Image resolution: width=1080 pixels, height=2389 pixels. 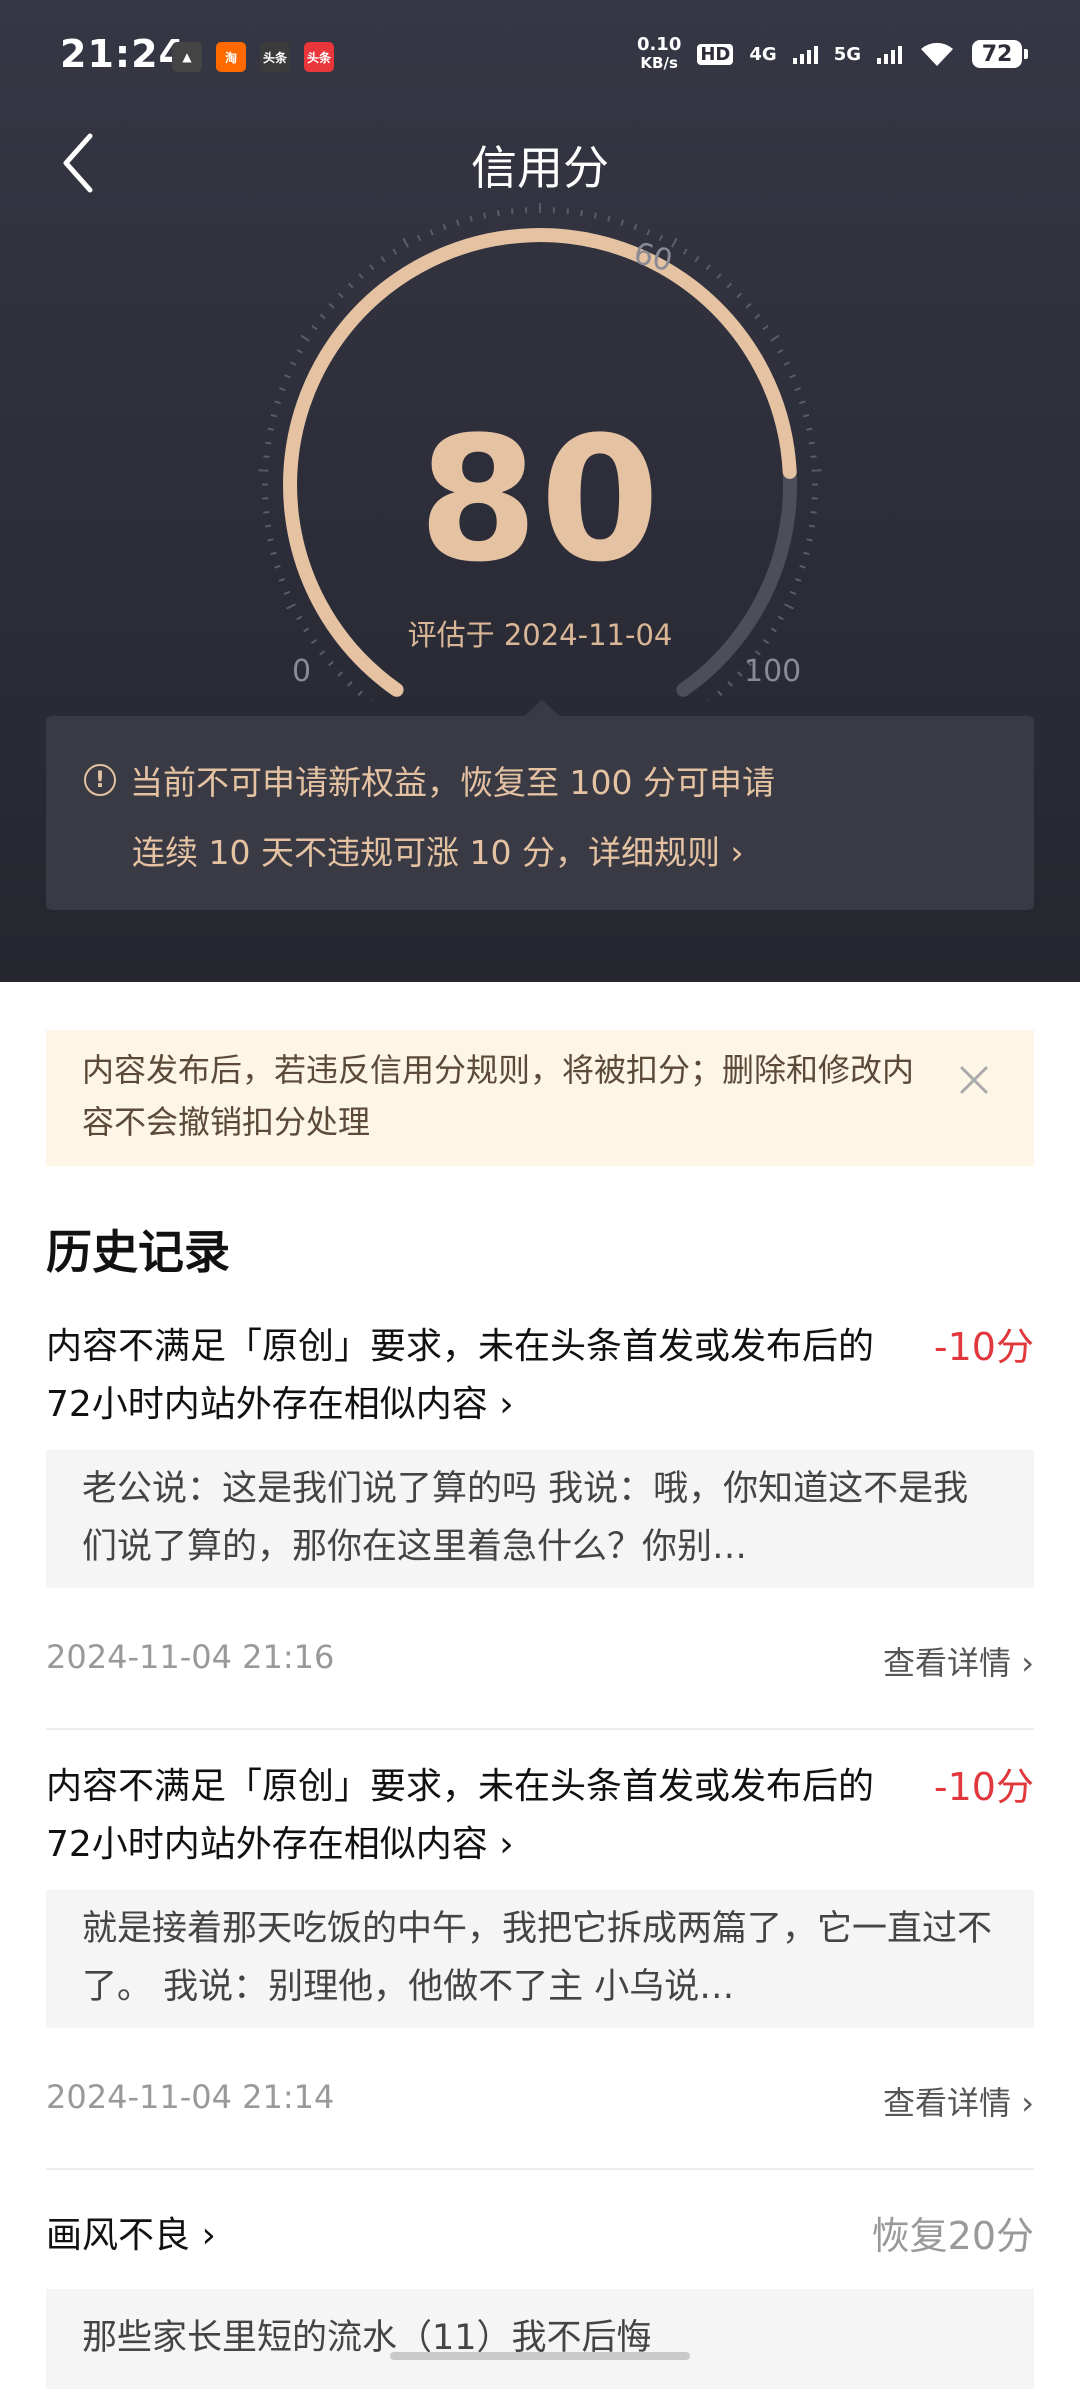 I want to click on credit-score: 80, so click(x=540, y=500).